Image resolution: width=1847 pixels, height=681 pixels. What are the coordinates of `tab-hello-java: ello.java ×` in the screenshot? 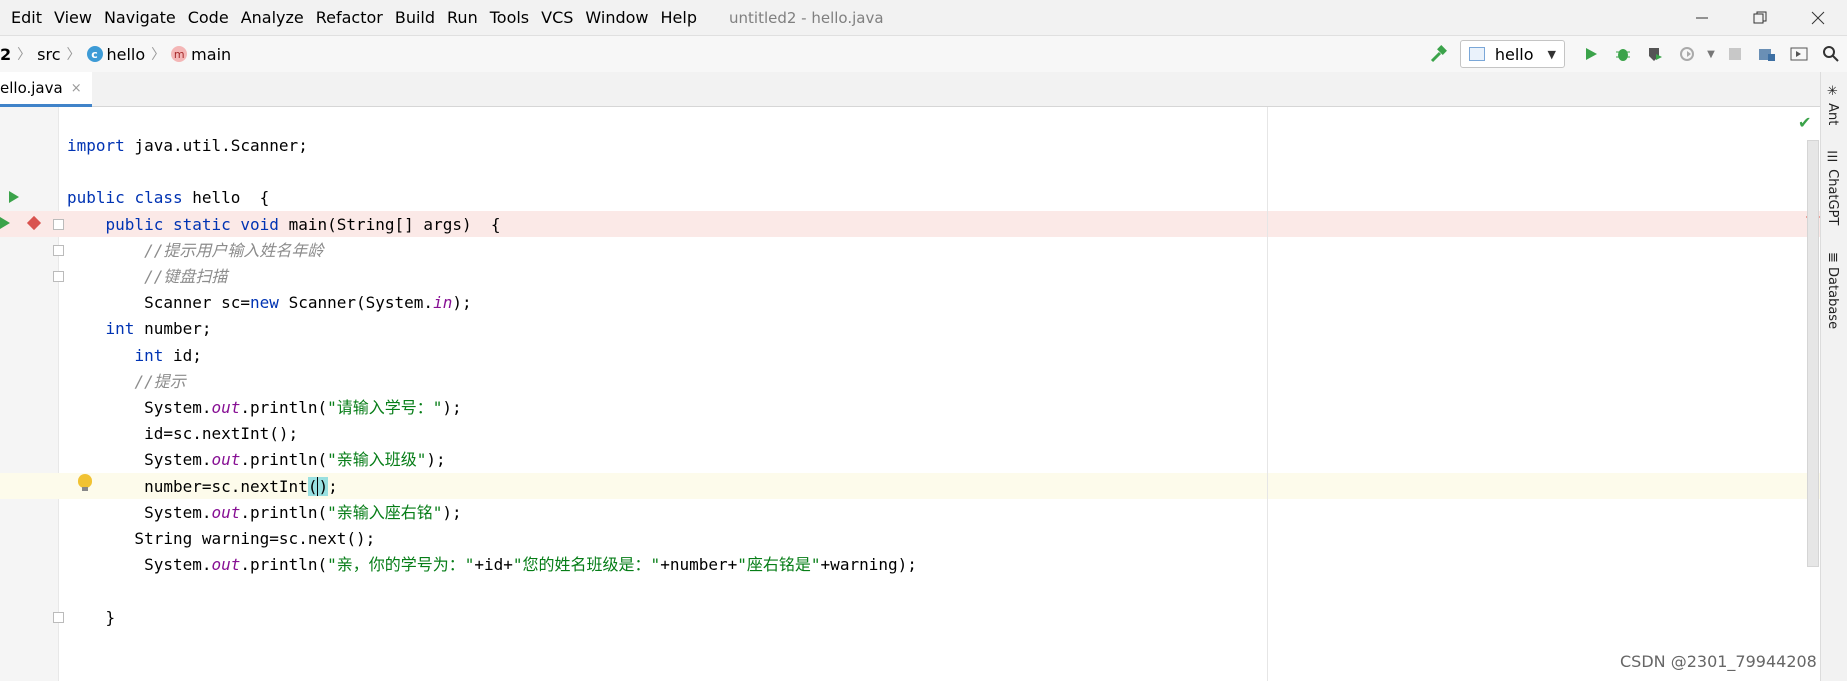 It's located at (46, 89).